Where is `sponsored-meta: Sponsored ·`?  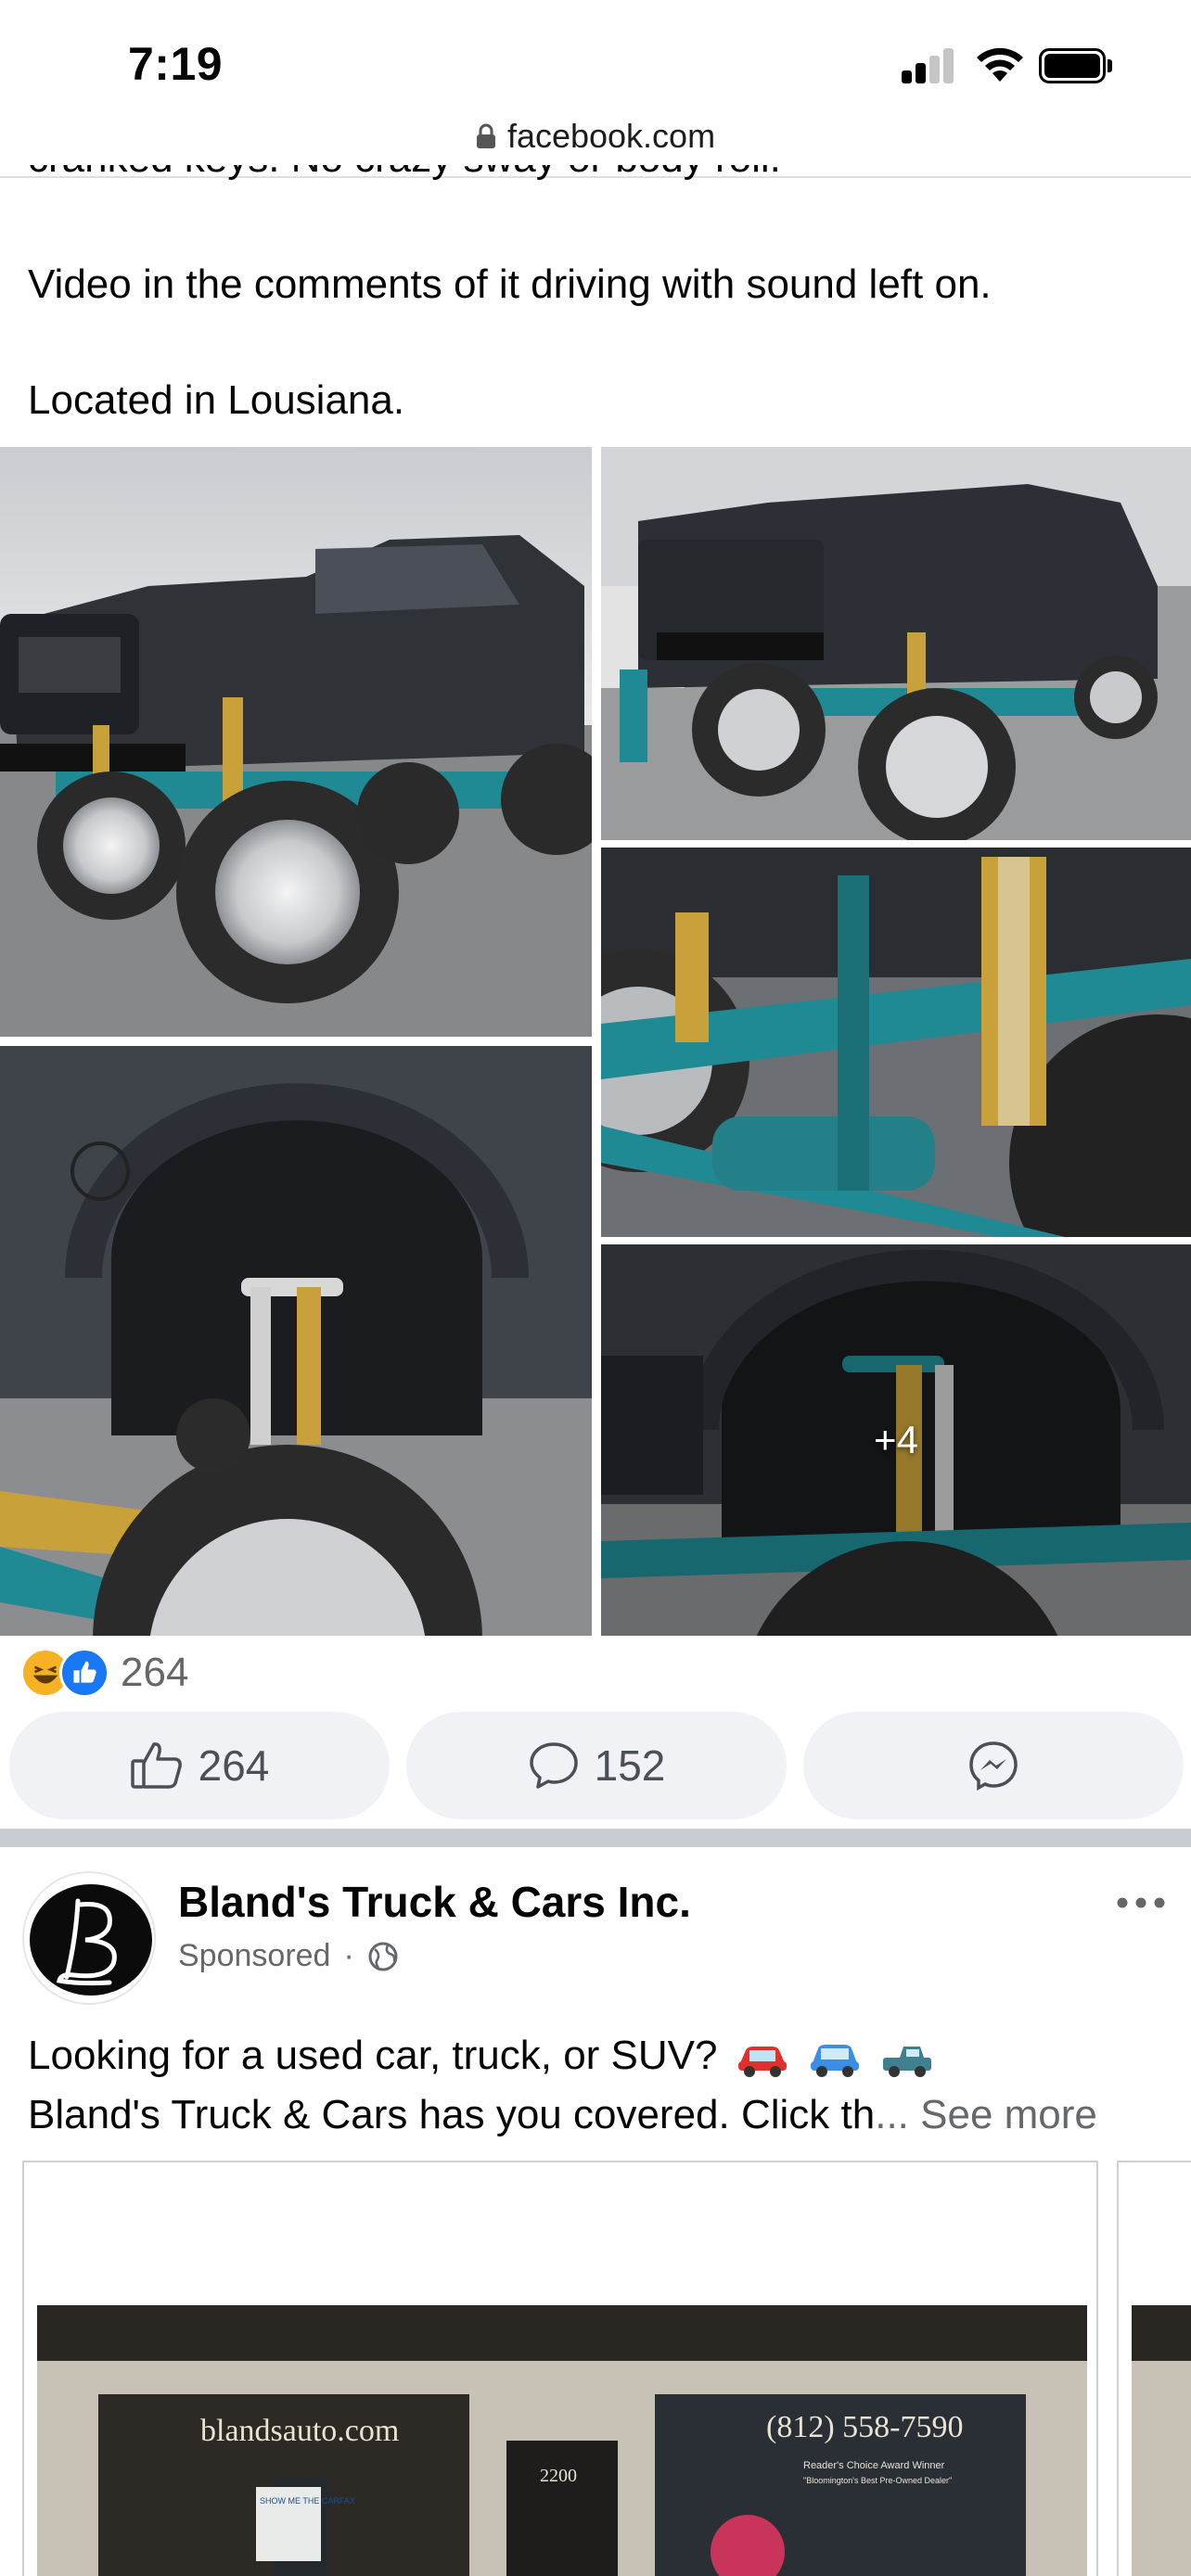
sponsored-meta: Sponsored · is located at coordinates (288, 1956).